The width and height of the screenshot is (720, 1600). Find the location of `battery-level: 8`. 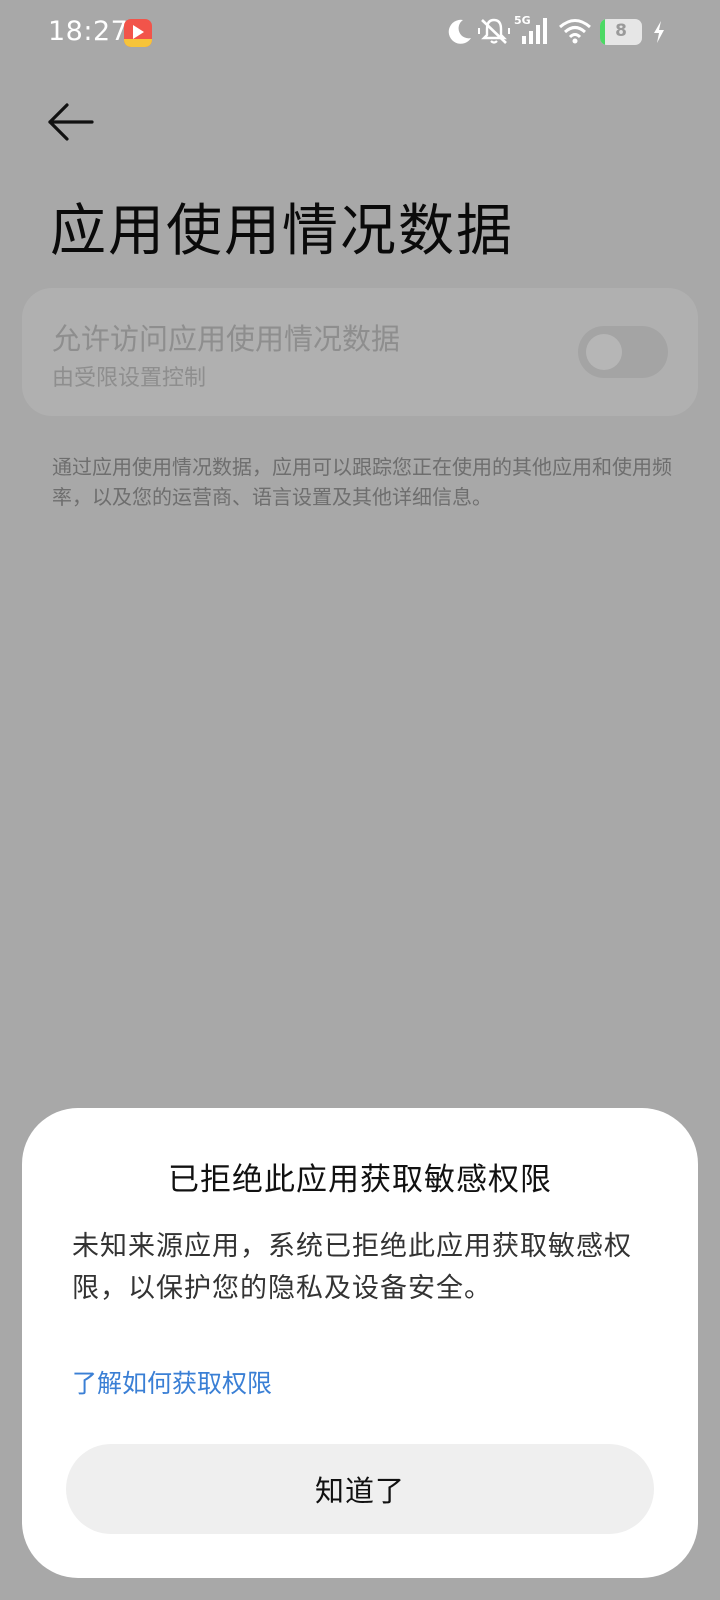

battery-level: 8 is located at coordinates (621, 31).